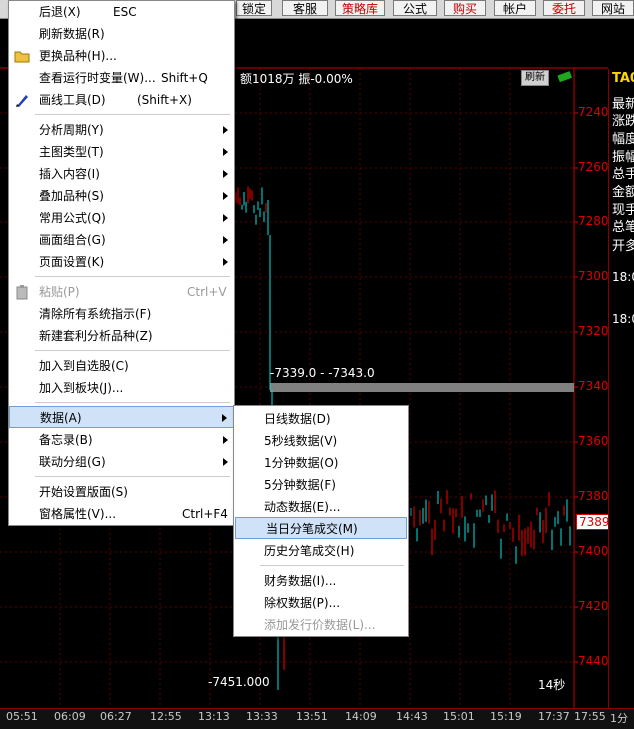  I want to click on time-axis-label: 14:09, so click(361, 716).